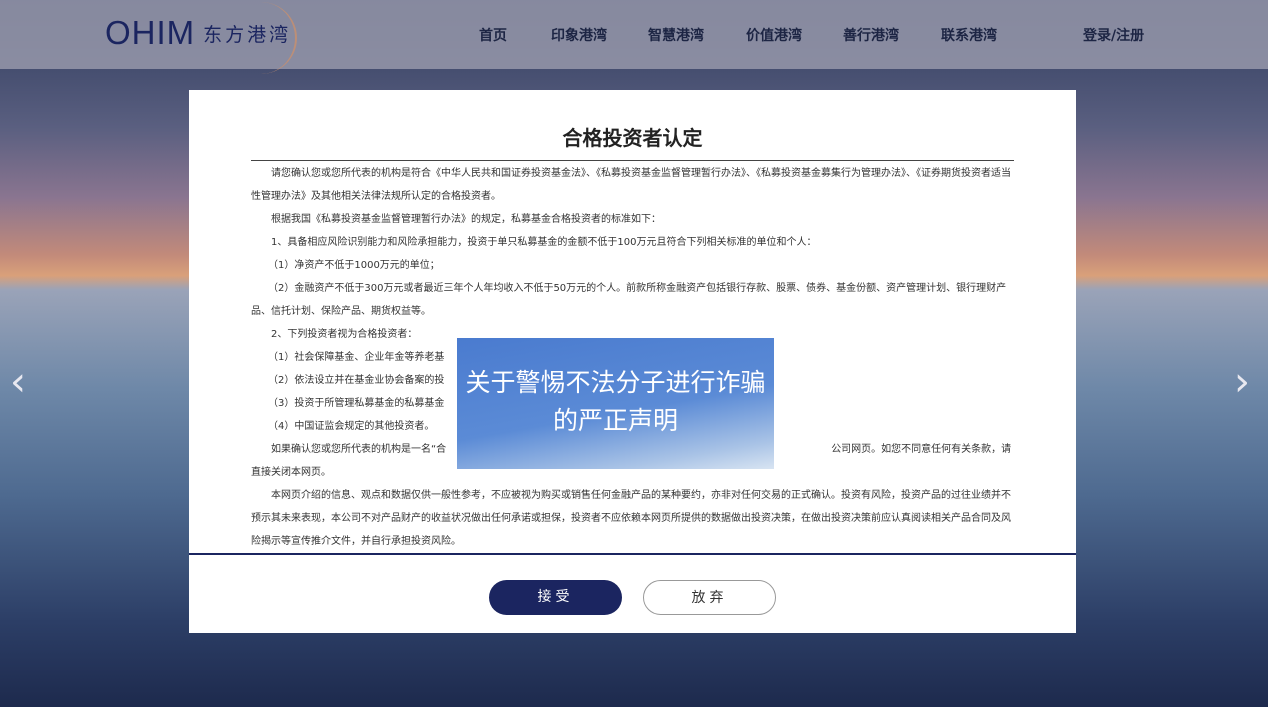  I want to click on reject-button: 放弃, so click(709, 597).